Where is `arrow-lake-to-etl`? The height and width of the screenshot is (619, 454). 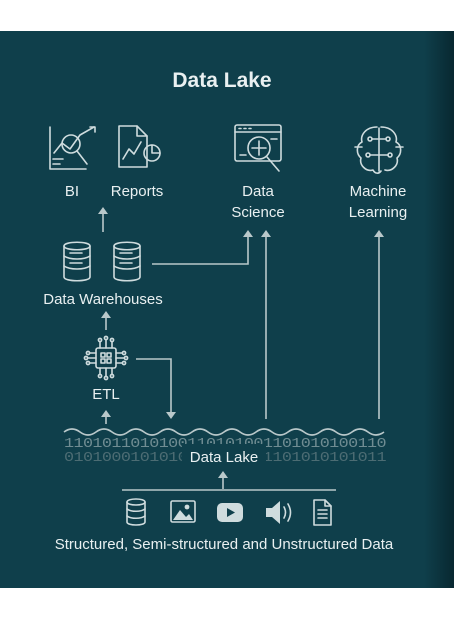 arrow-lake-to-etl is located at coordinates (106, 417).